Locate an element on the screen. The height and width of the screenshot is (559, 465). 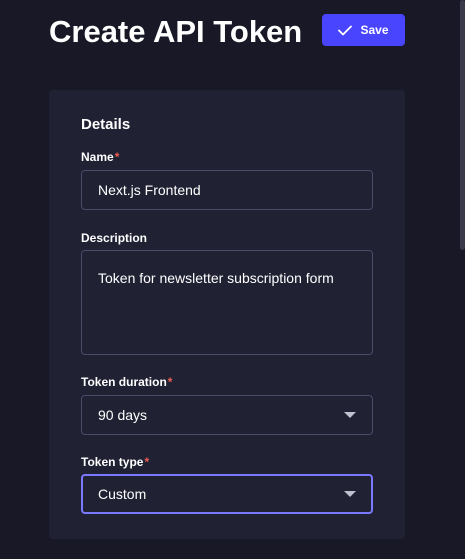
save-button: Save is located at coordinates (363, 30).